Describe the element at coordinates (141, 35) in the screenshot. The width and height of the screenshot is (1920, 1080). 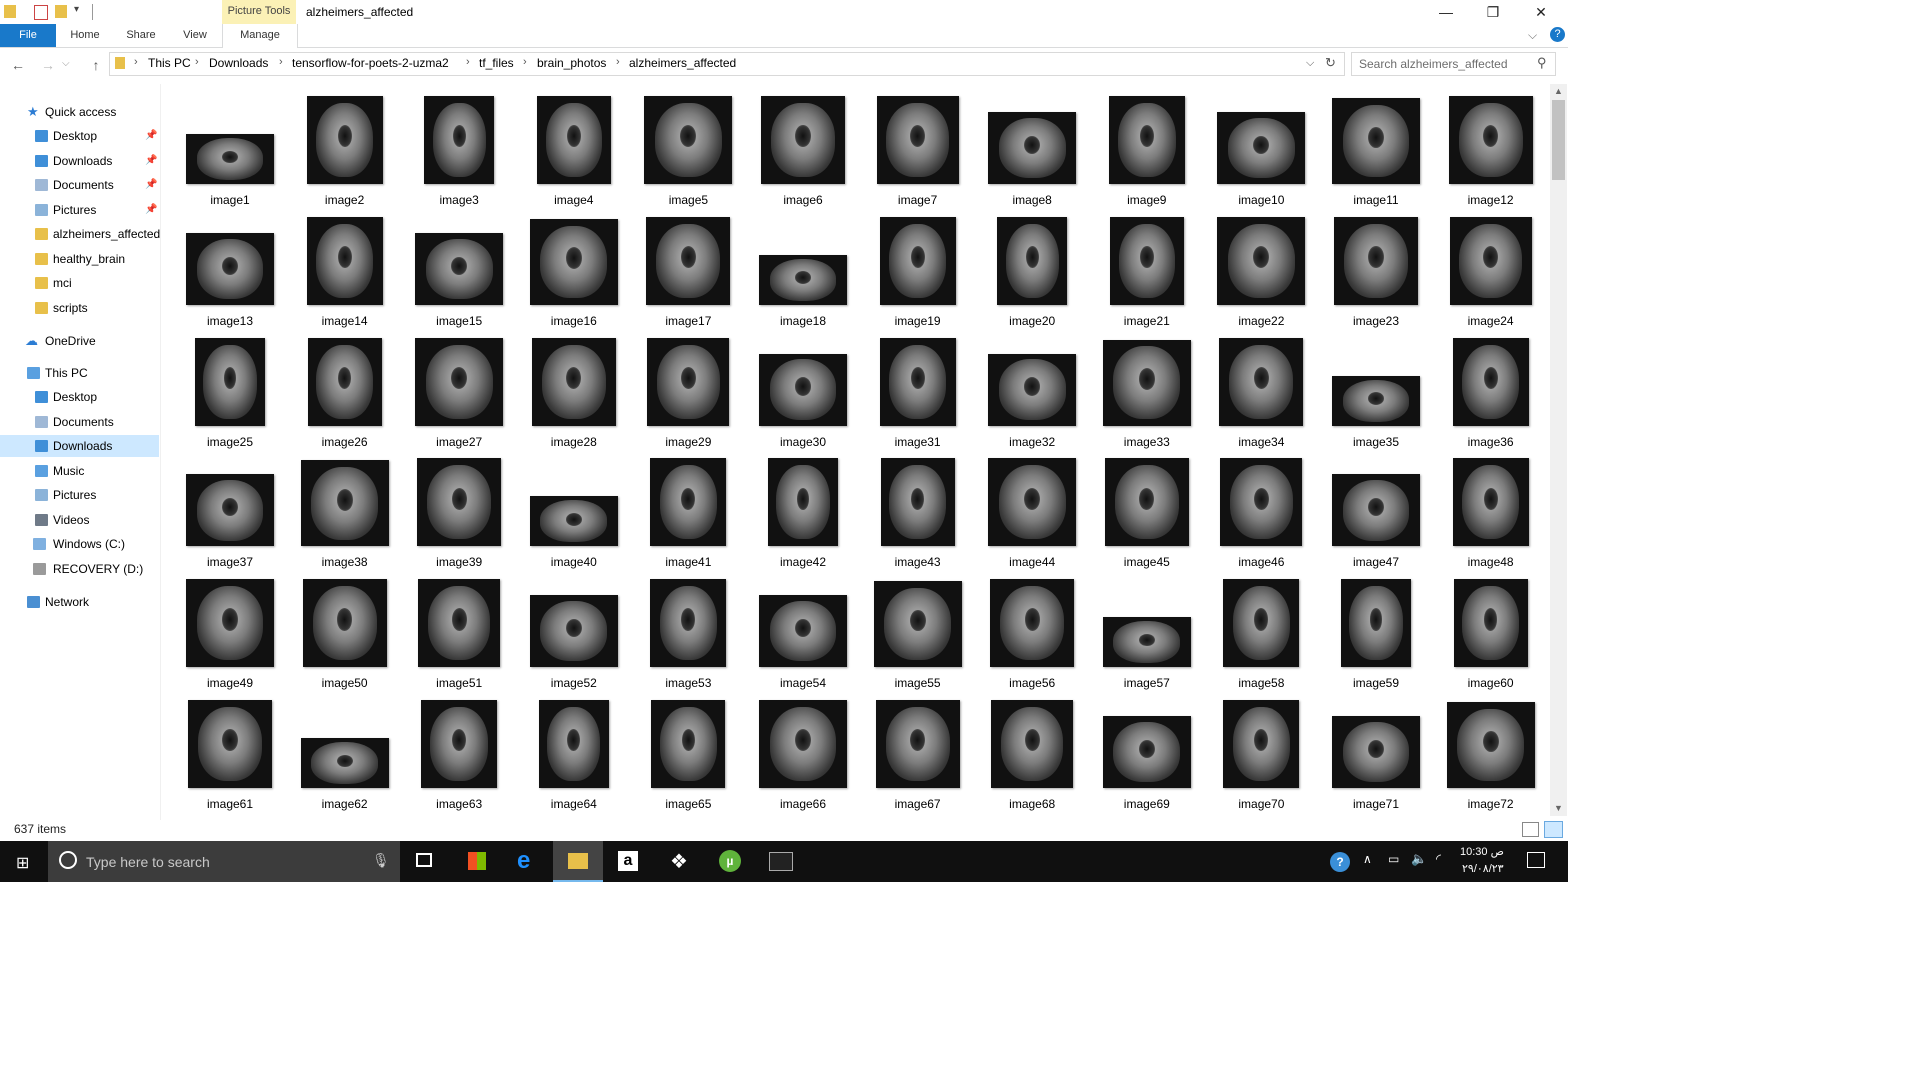
I see `tab-share: Share` at that location.